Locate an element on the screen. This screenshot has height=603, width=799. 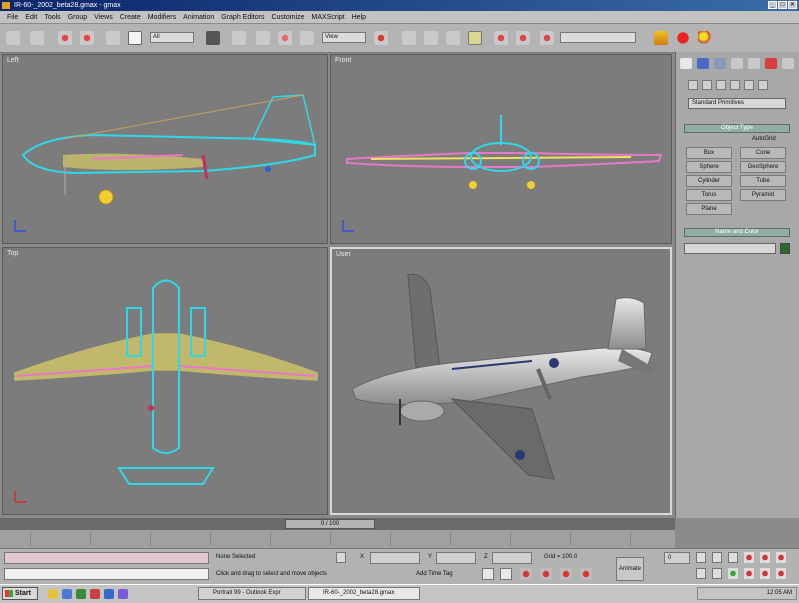
select-region-icon is located at coordinates (135, 38).